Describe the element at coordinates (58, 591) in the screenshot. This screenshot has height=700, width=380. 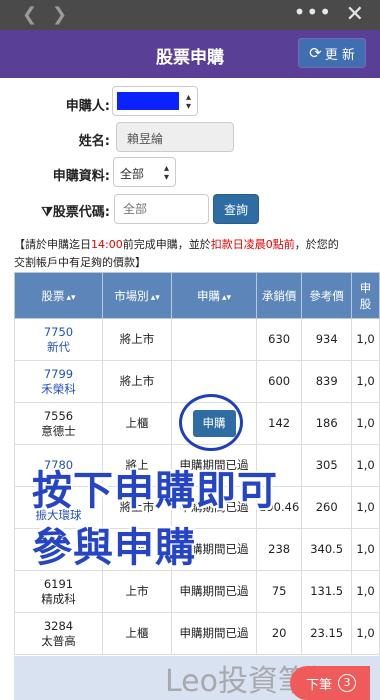
I see `cell-stock: 6191 精成科` at that location.